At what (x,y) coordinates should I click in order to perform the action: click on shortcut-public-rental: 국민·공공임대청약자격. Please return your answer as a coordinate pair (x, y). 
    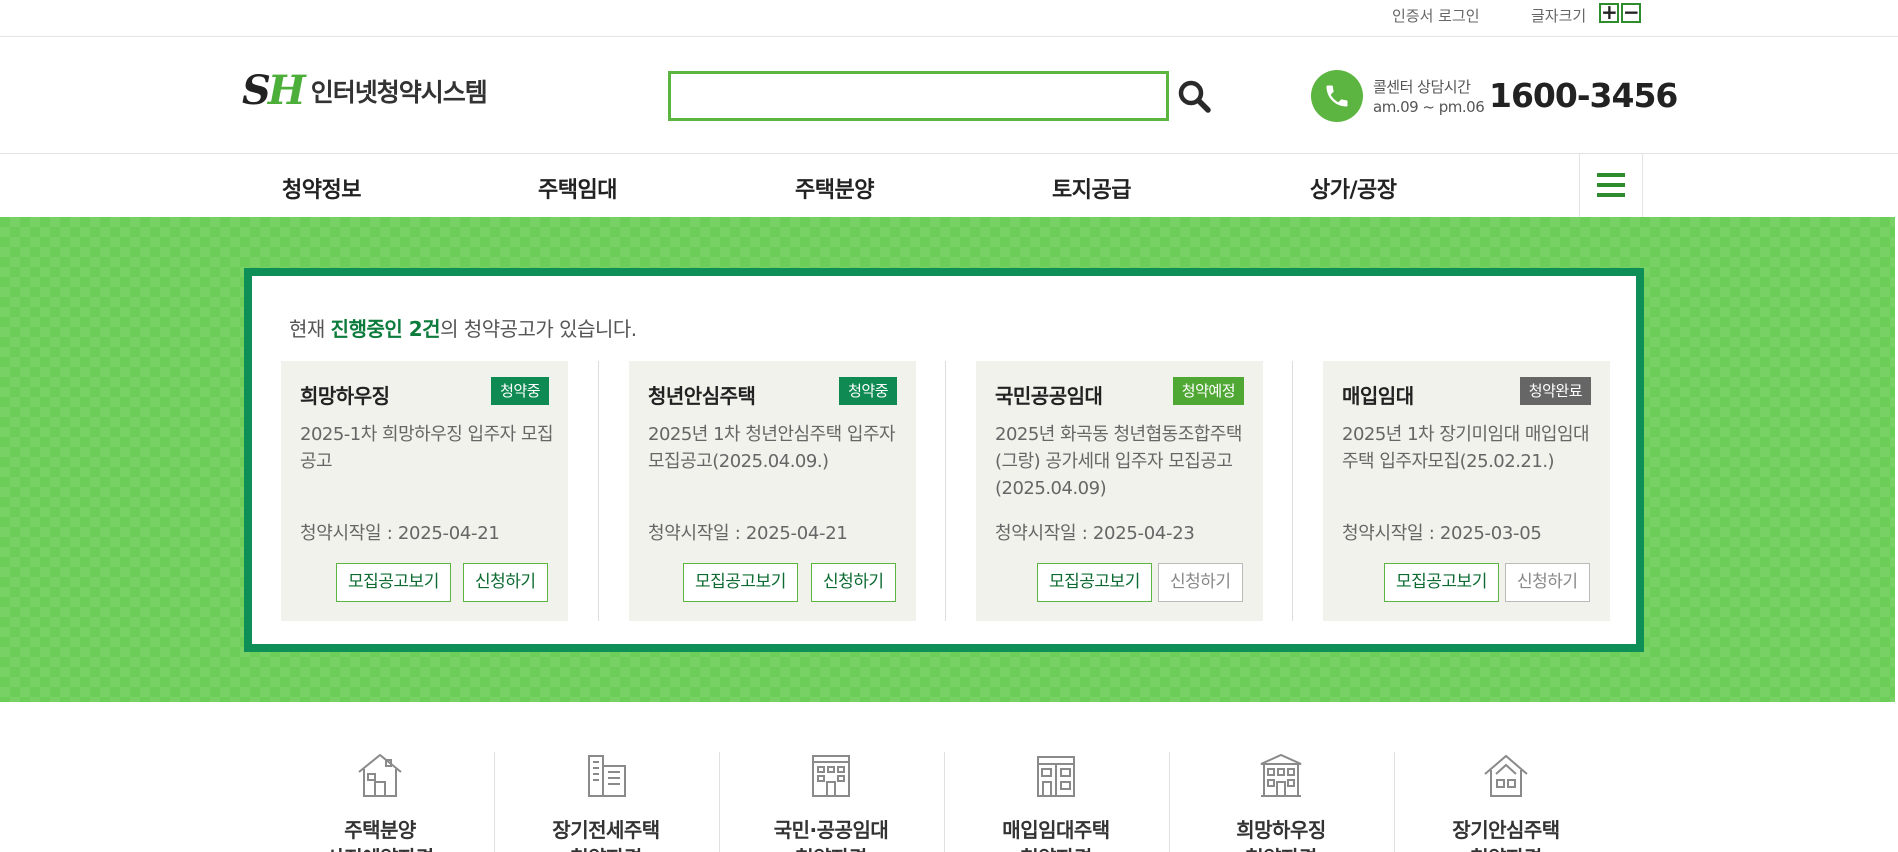
    Looking at the image, I should click on (831, 801).